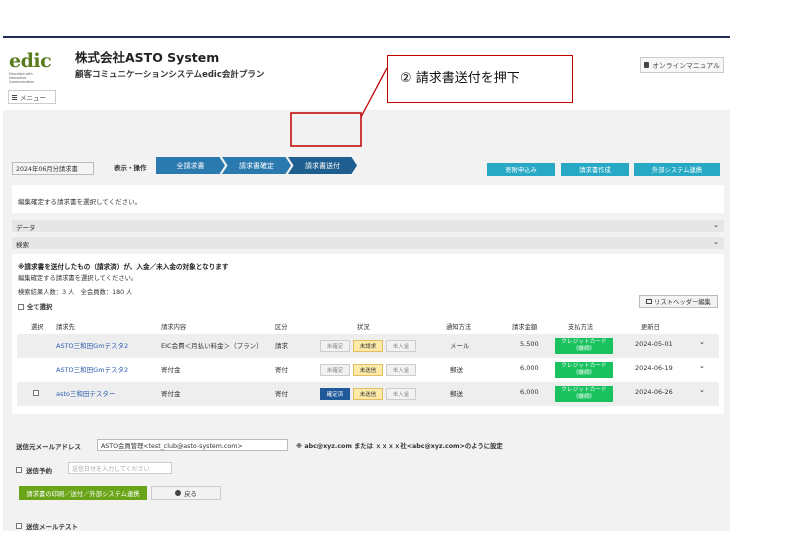 Image resolution: width=793 pixels, height=541 pixels. I want to click on test-mail-label: 送信メールテスト, so click(52, 527).